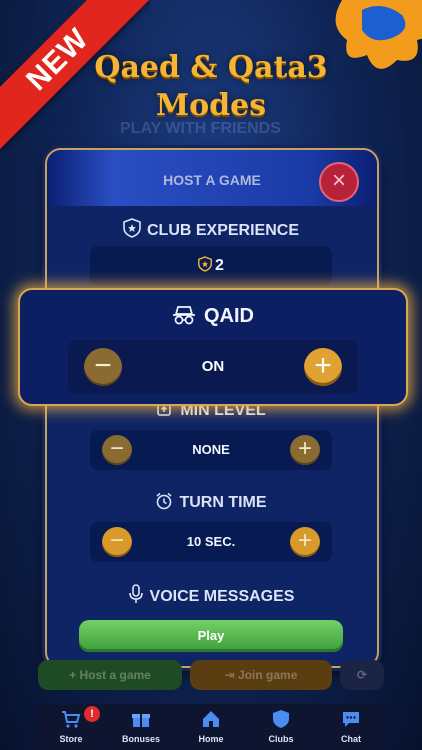 The width and height of the screenshot is (422, 750). Describe the element at coordinates (211, 502) in the screenshot. I see `turn-time-label: TURN TIME` at that location.